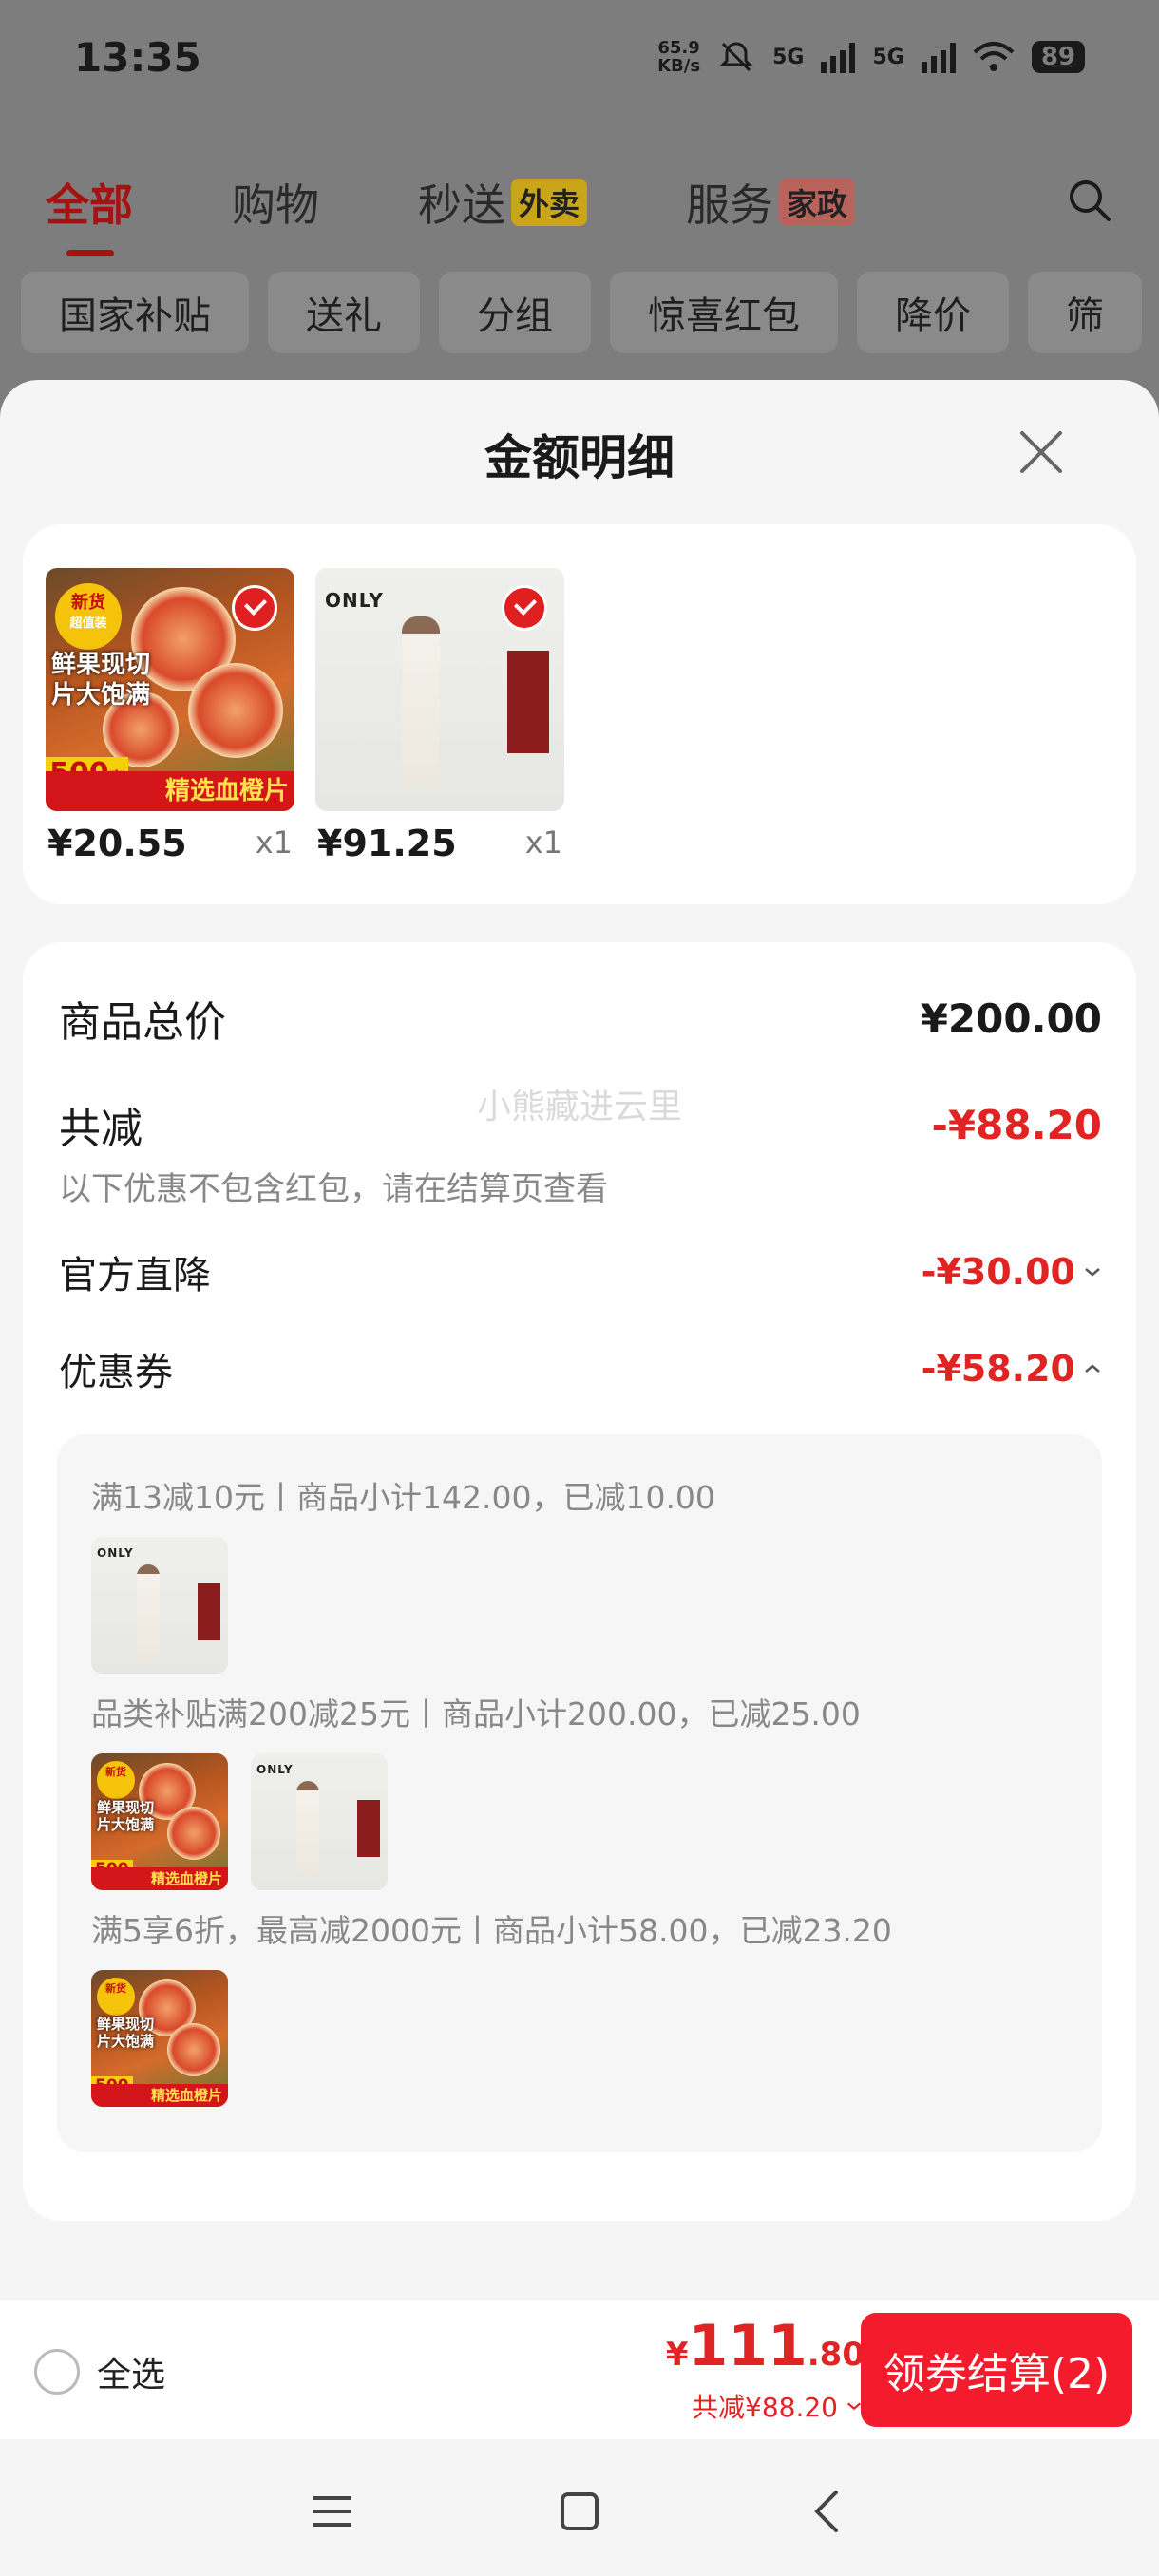 Image resolution: width=1159 pixels, height=2576 pixels. What do you see at coordinates (135, 312) in the screenshot?
I see `chip-national-subsidy: 国家补贴` at bounding box center [135, 312].